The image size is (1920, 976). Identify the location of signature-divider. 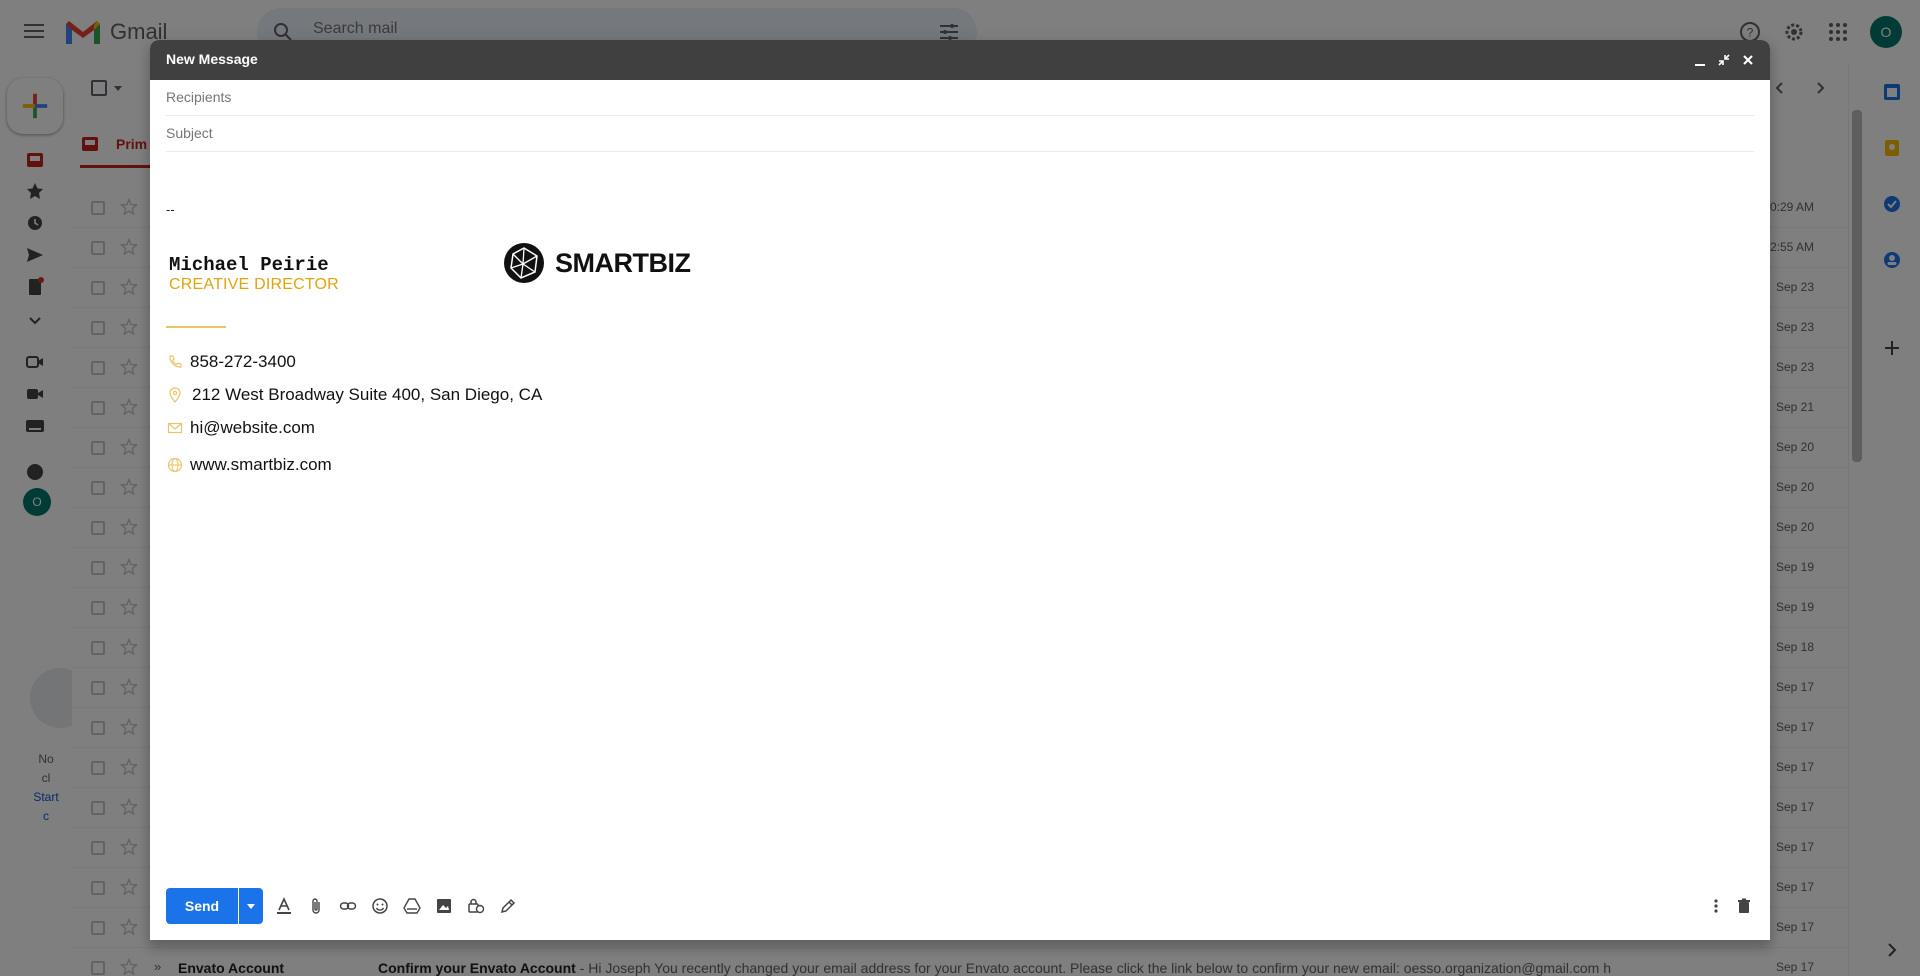
(196, 327).